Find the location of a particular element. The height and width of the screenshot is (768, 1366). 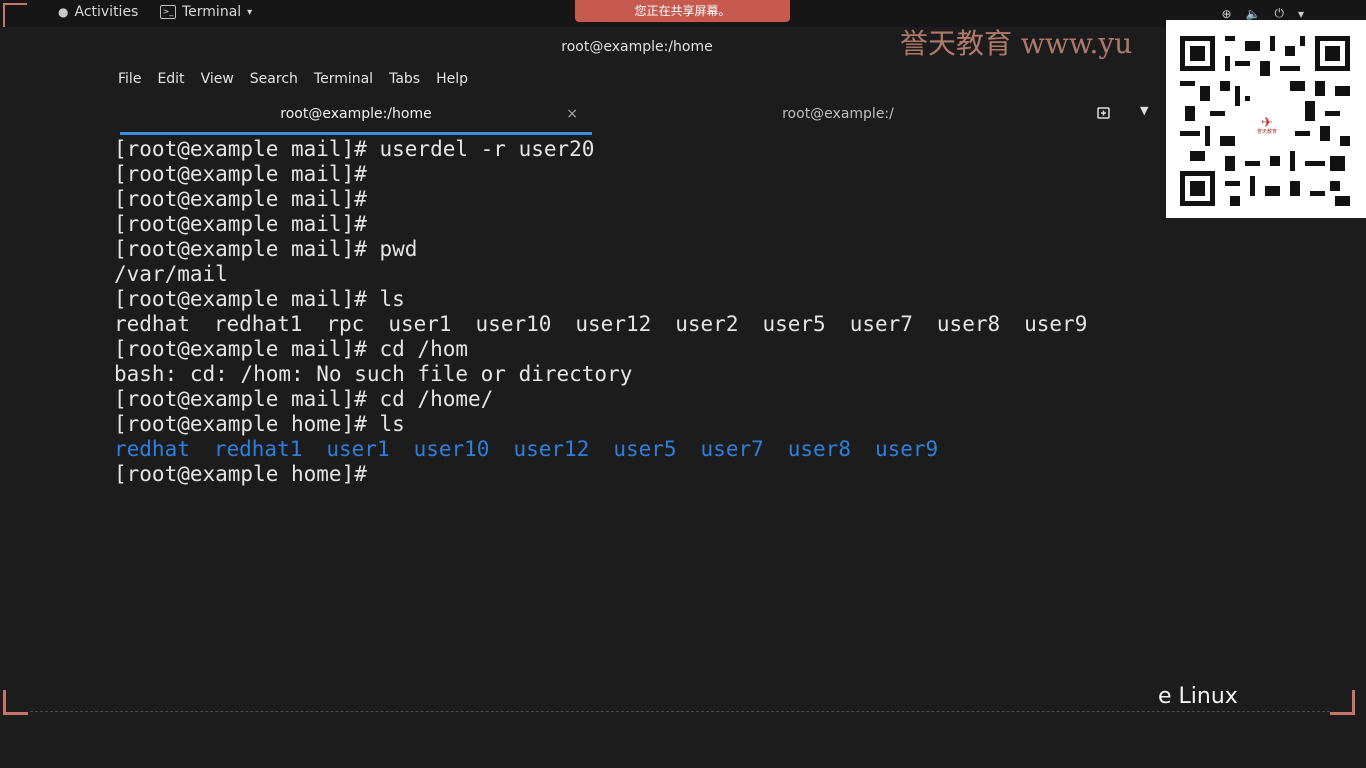

ls-entry: user1 is located at coordinates (420, 324).